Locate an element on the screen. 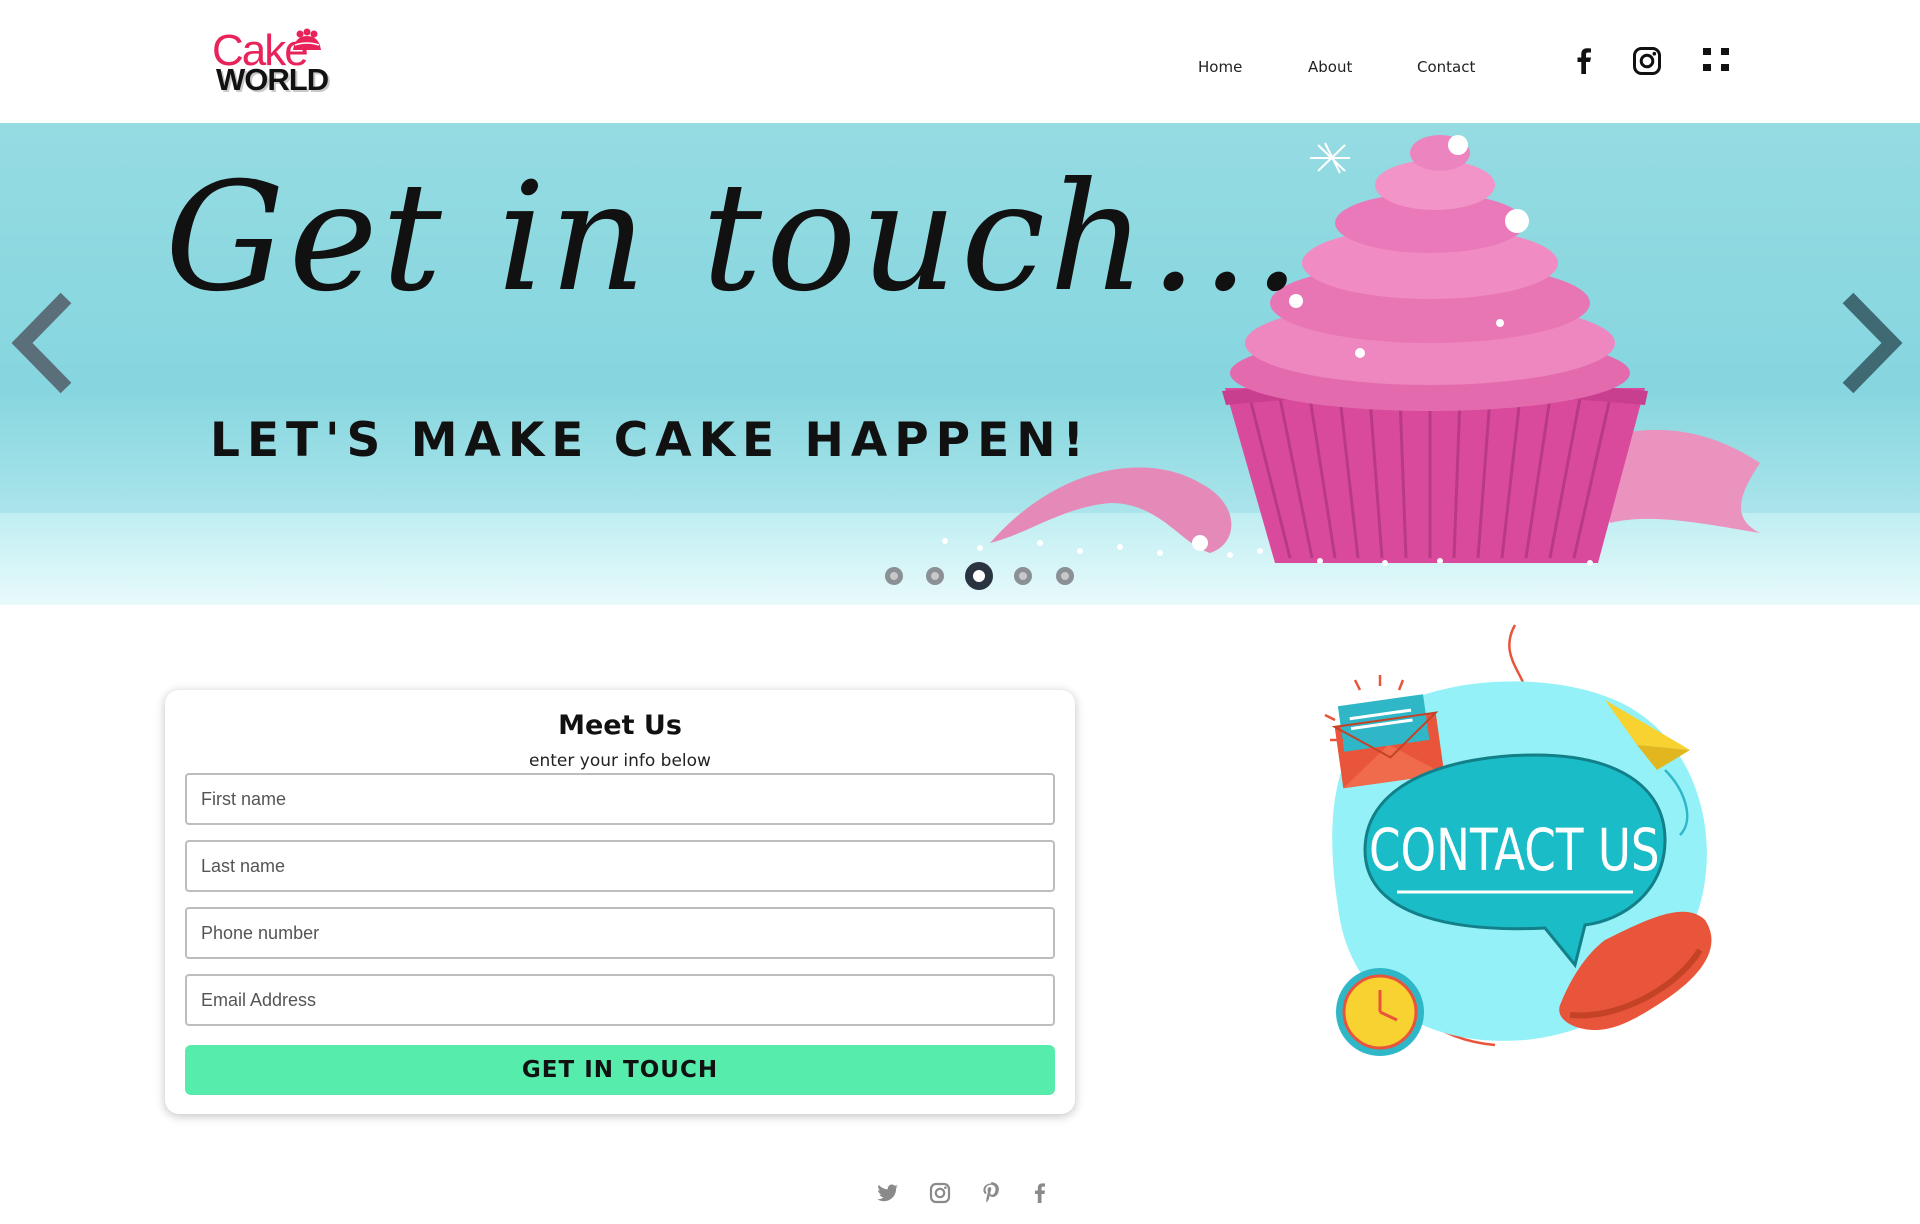 The width and height of the screenshot is (1920, 1224). slider-dot-active is located at coordinates (979, 576).